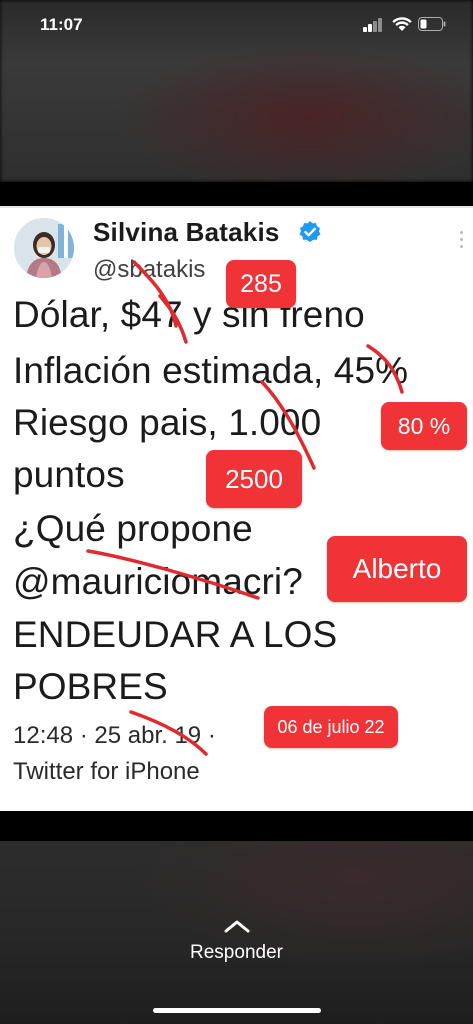 This screenshot has height=1024, width=473. Describe the element at coordinates (236, 194) in the screenshot. I see `image-frame-top` at that location.